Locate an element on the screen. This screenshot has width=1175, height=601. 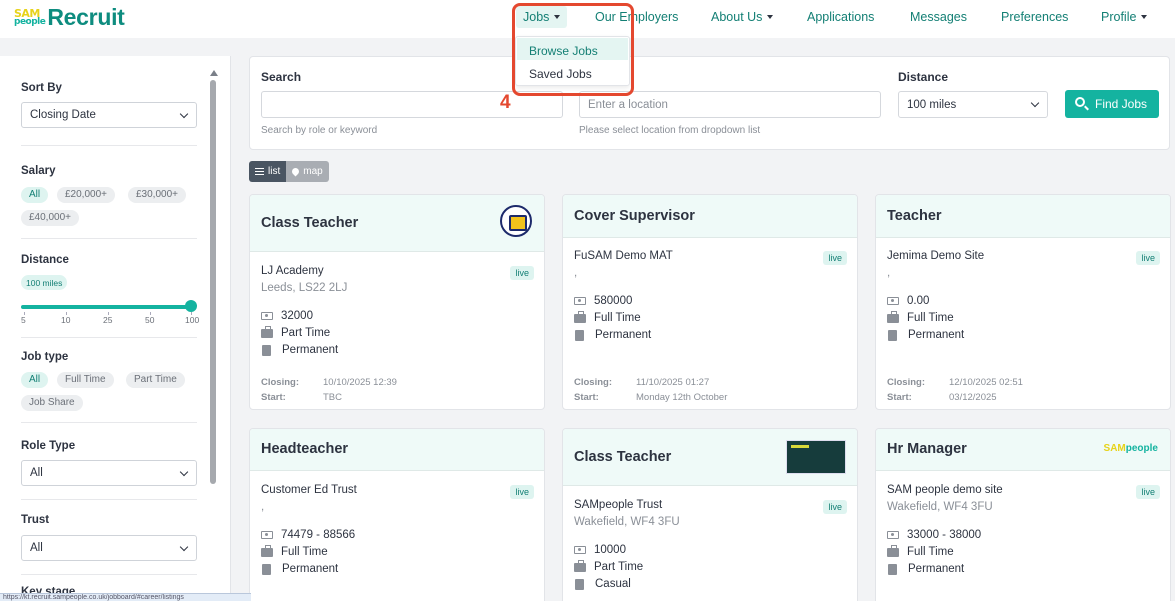
closing-label: Closing: is located at coordinates (593, 382).